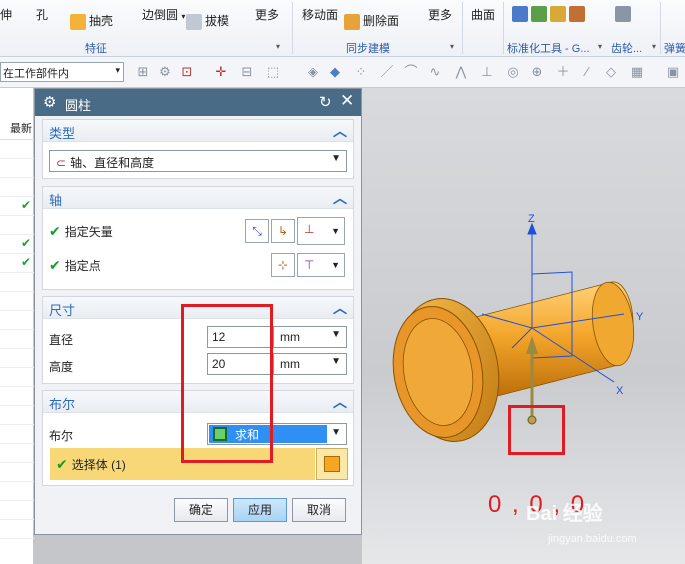  What do you see at coordinates (91, 21) in the screenshot?
I see `shell-button: 抽壳` at bounding box center [91, 21].